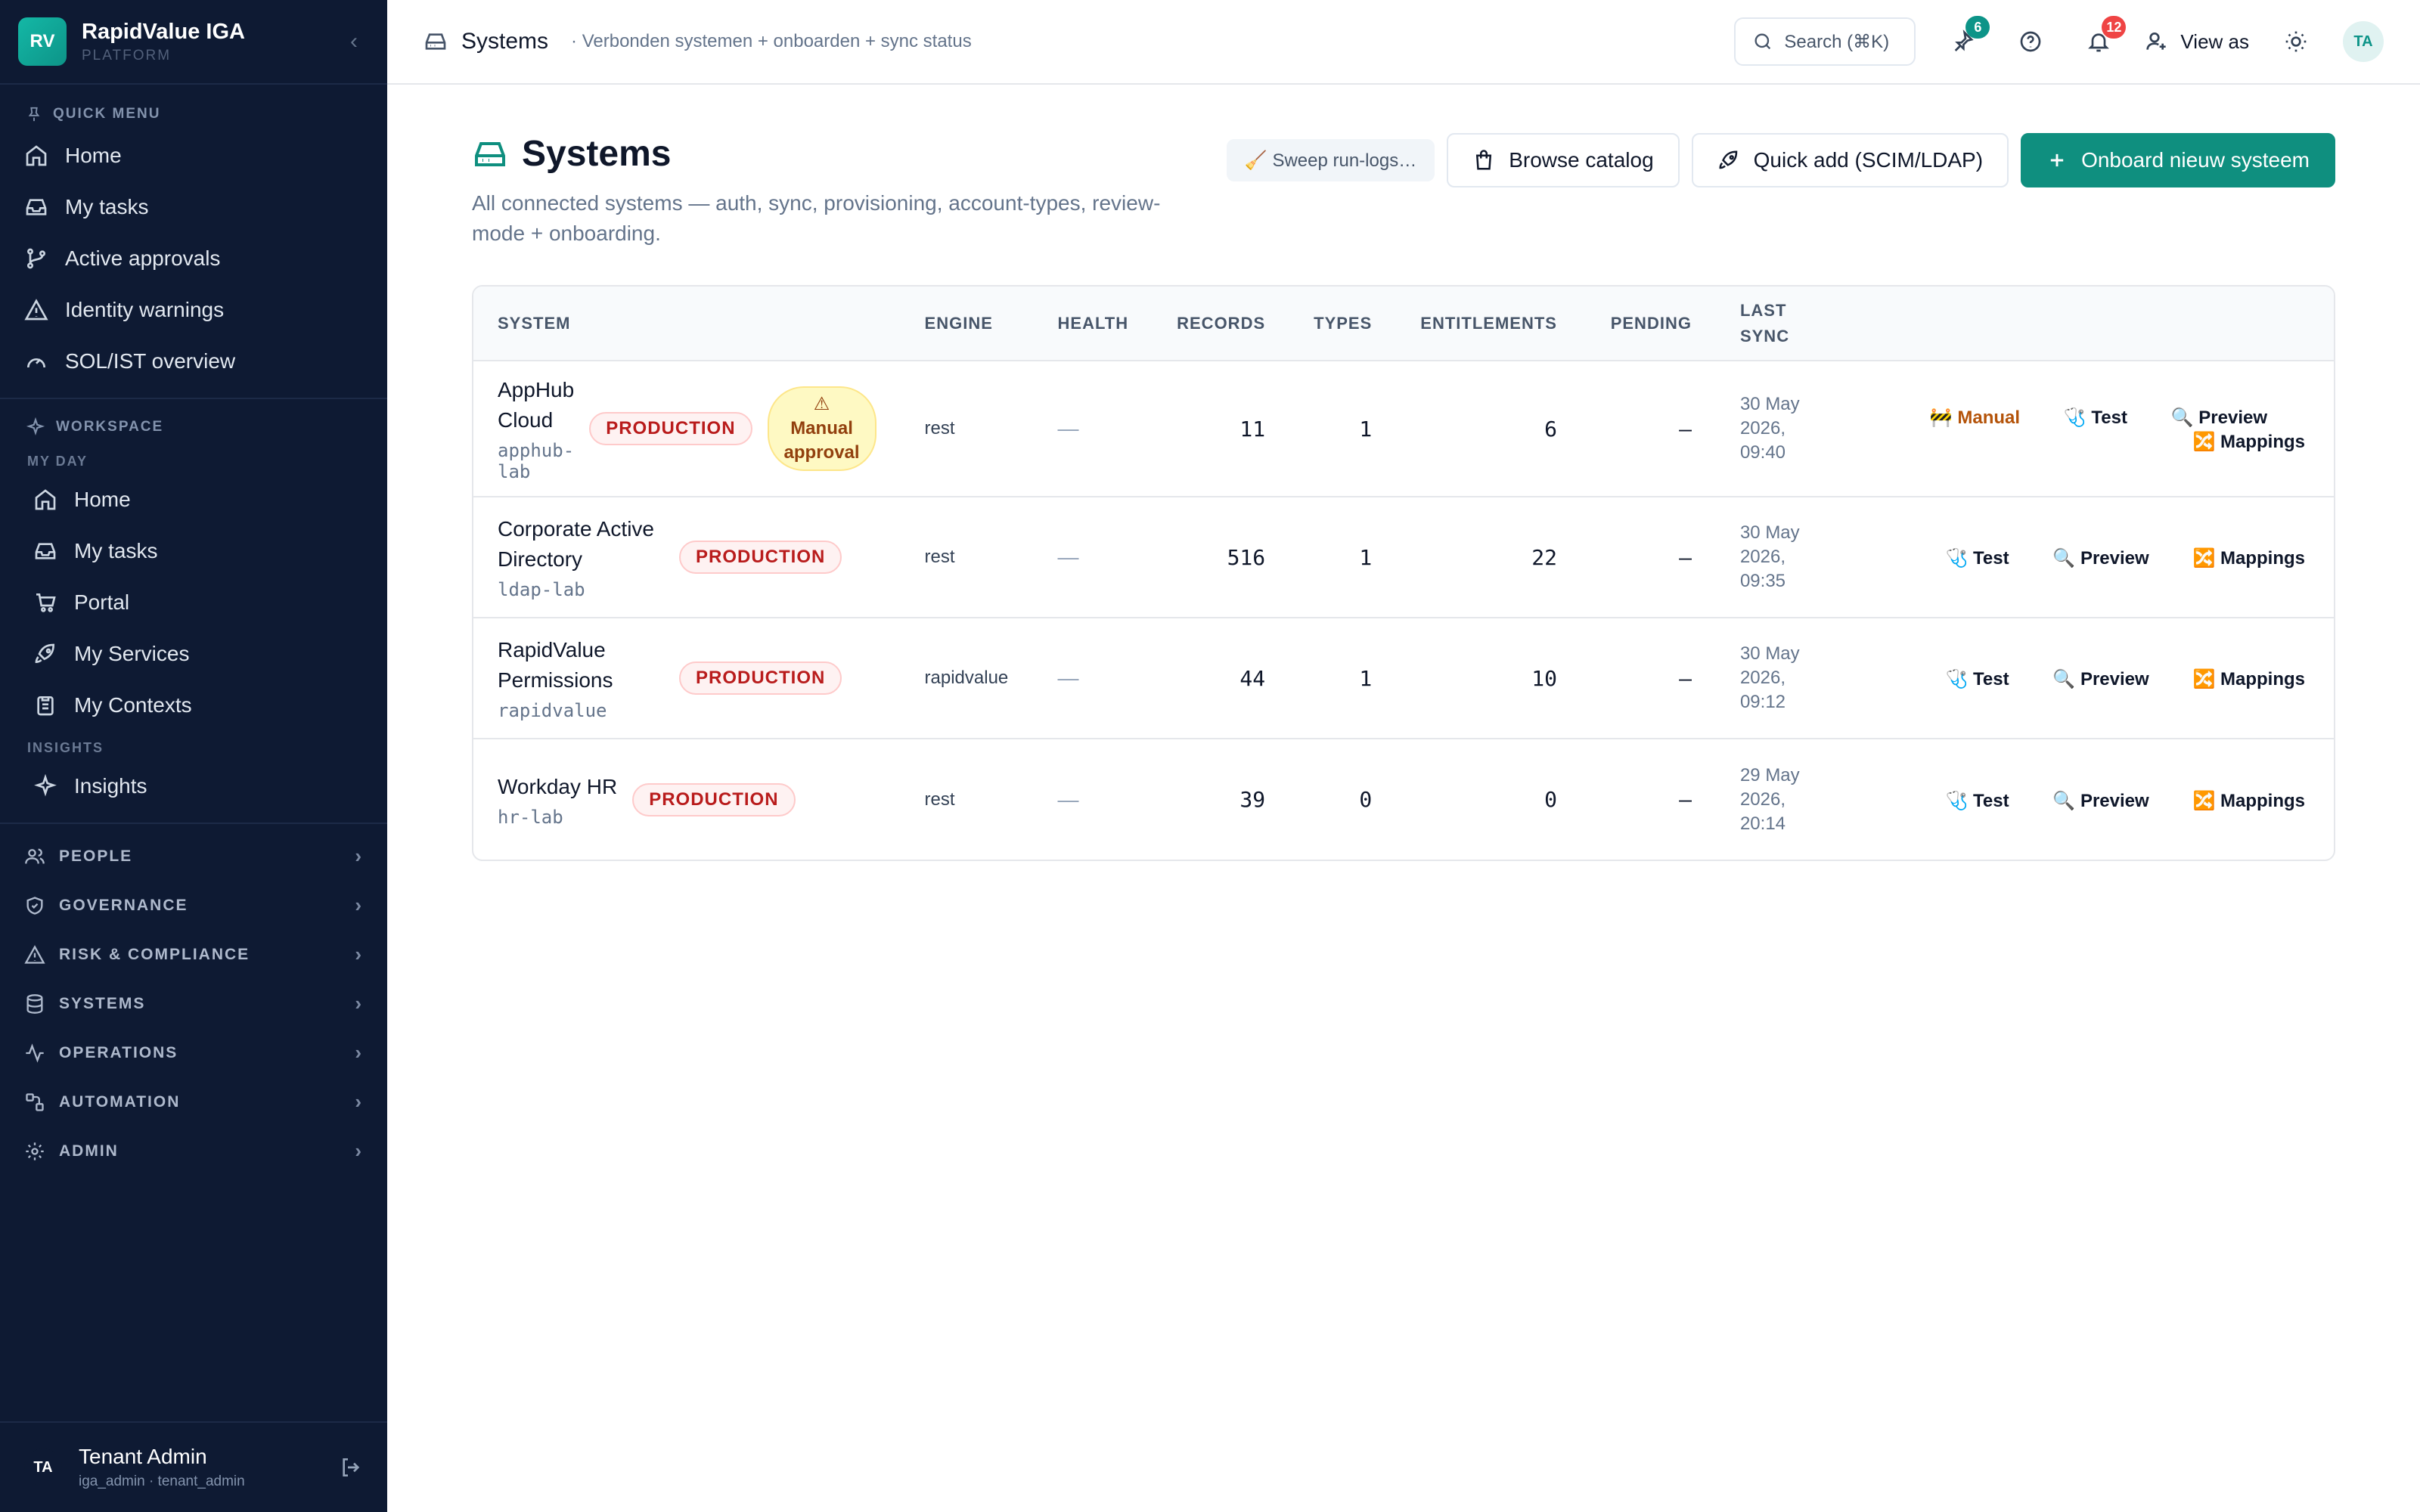 Image resolution: width=2420 pixels, height=1512 pixels. What do you see at coordinates (1488, 557) in the screenshot?
I see `cell-entitlements: 22` at bounding box center [1488, 557].